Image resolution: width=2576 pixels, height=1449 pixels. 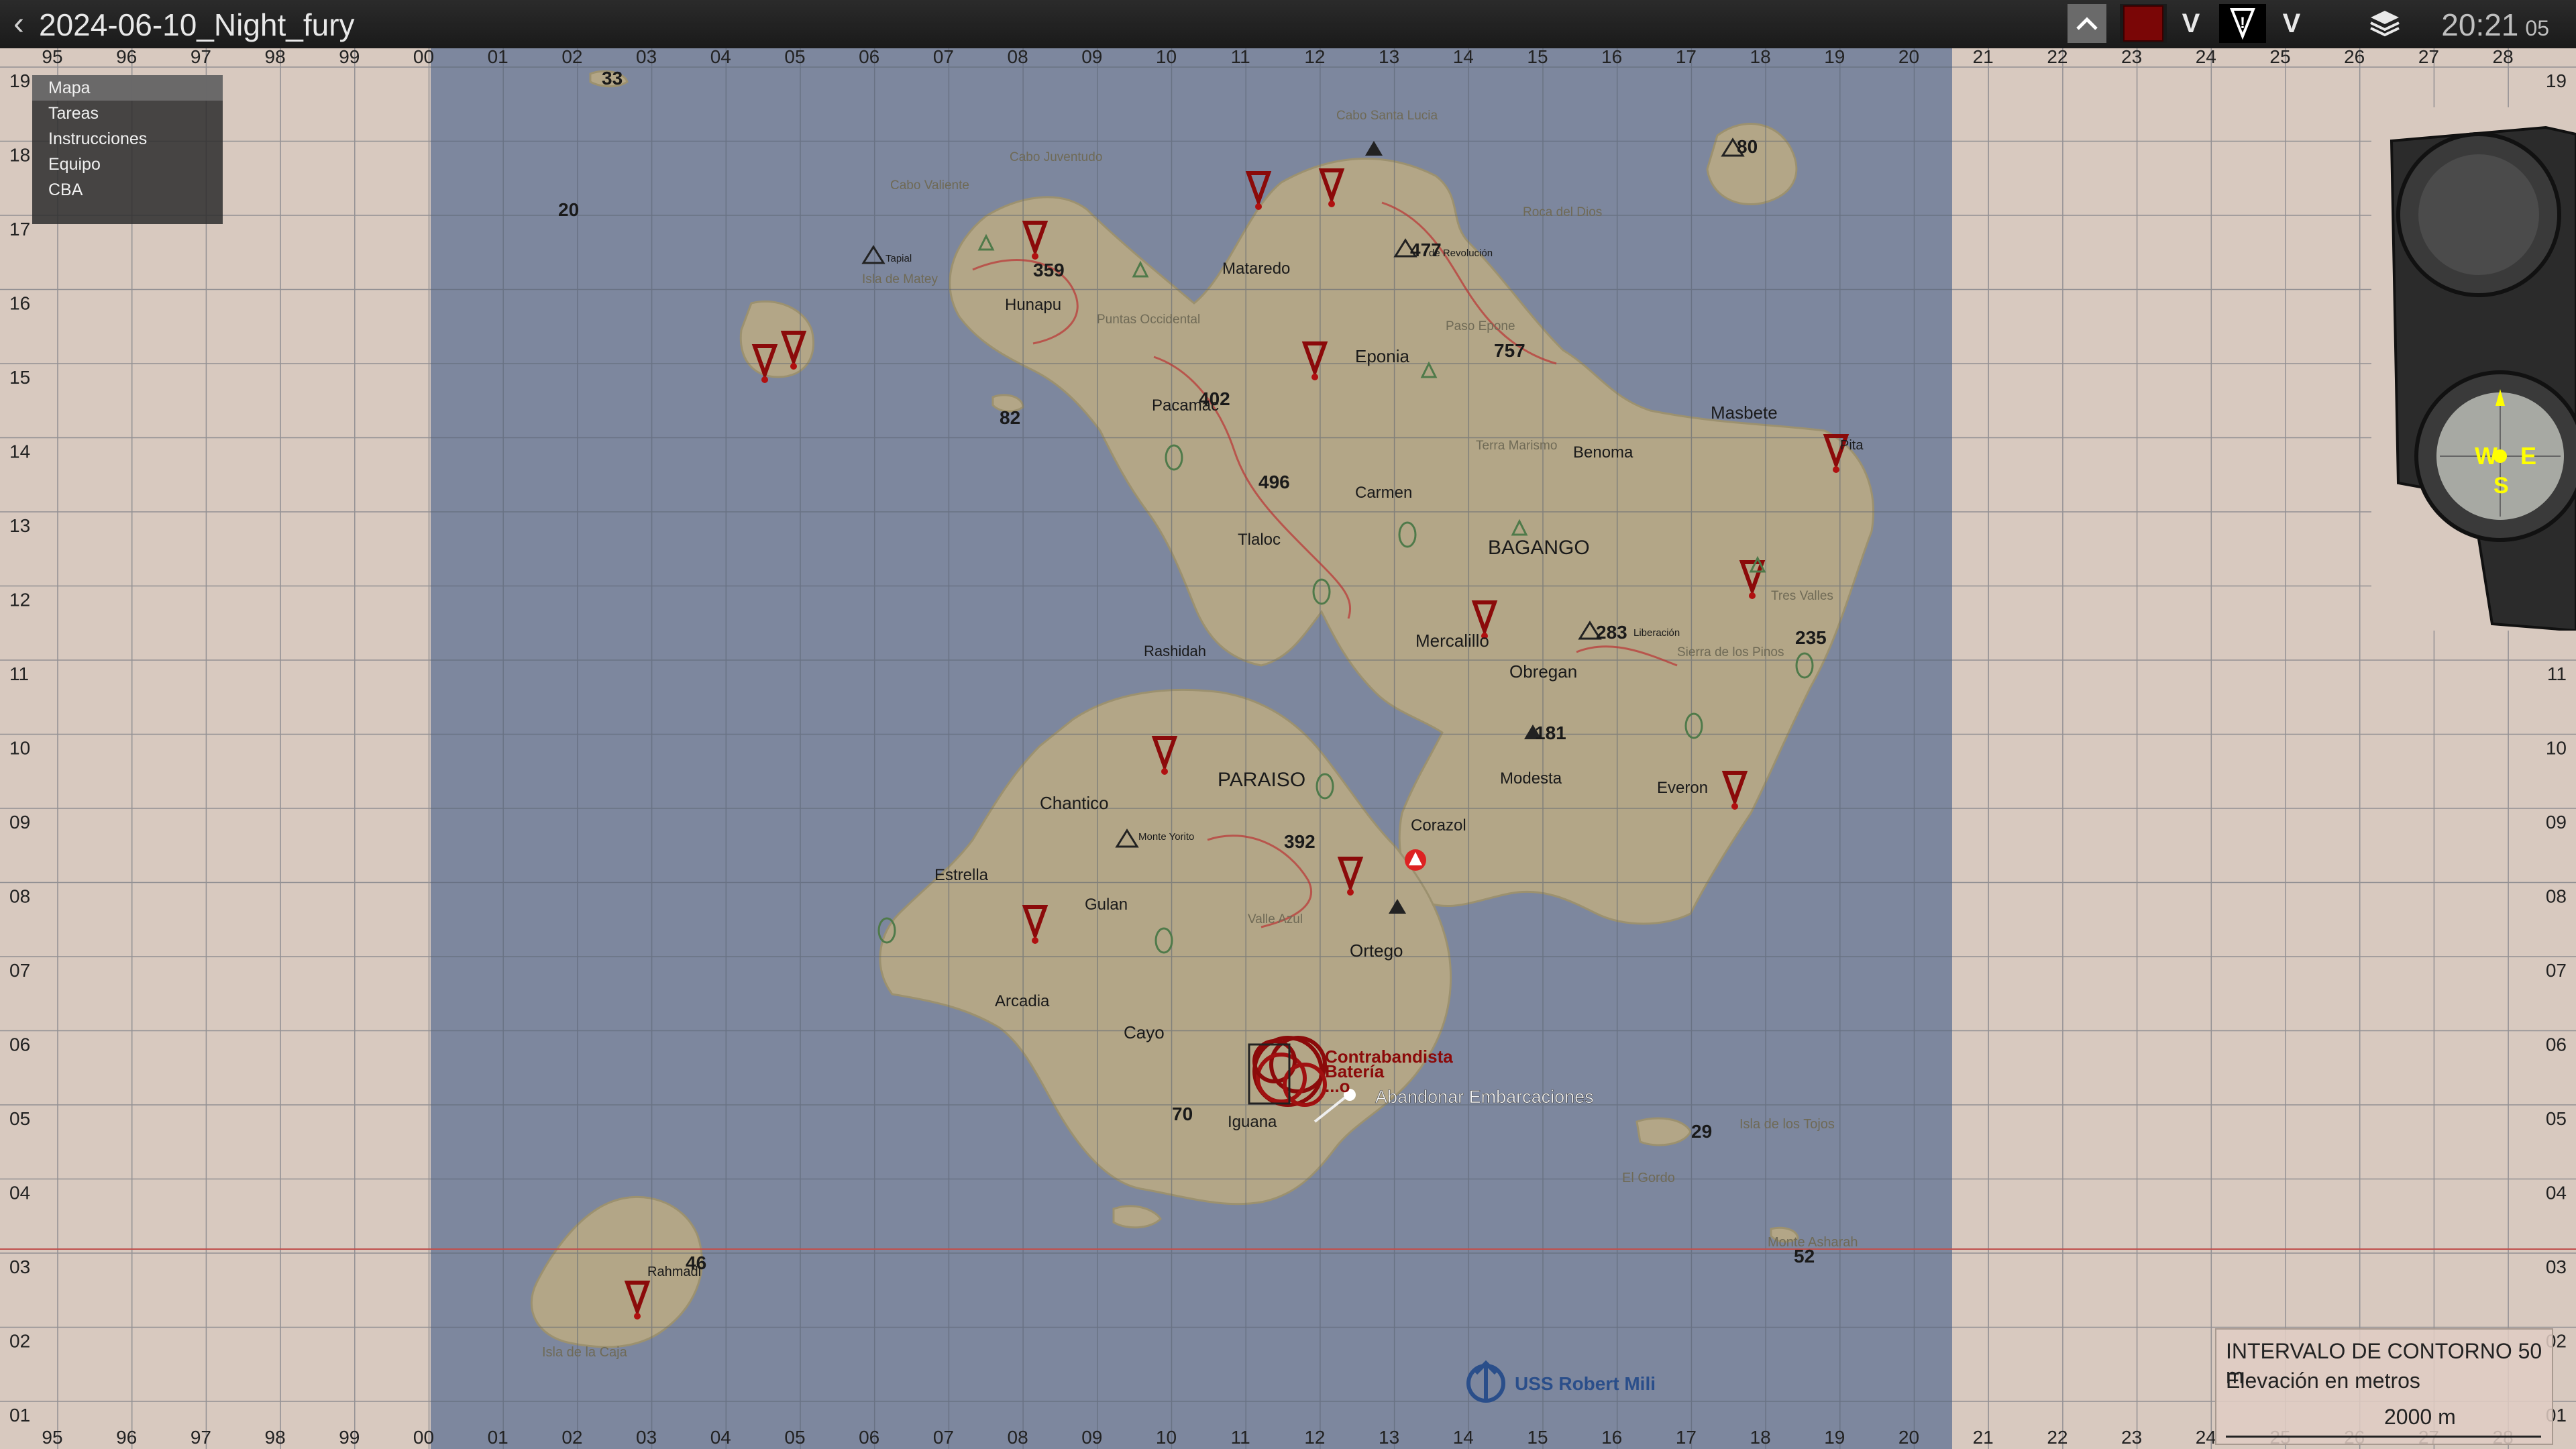 I want to click on grid-label-y: 17, so click(x=19, y=229).